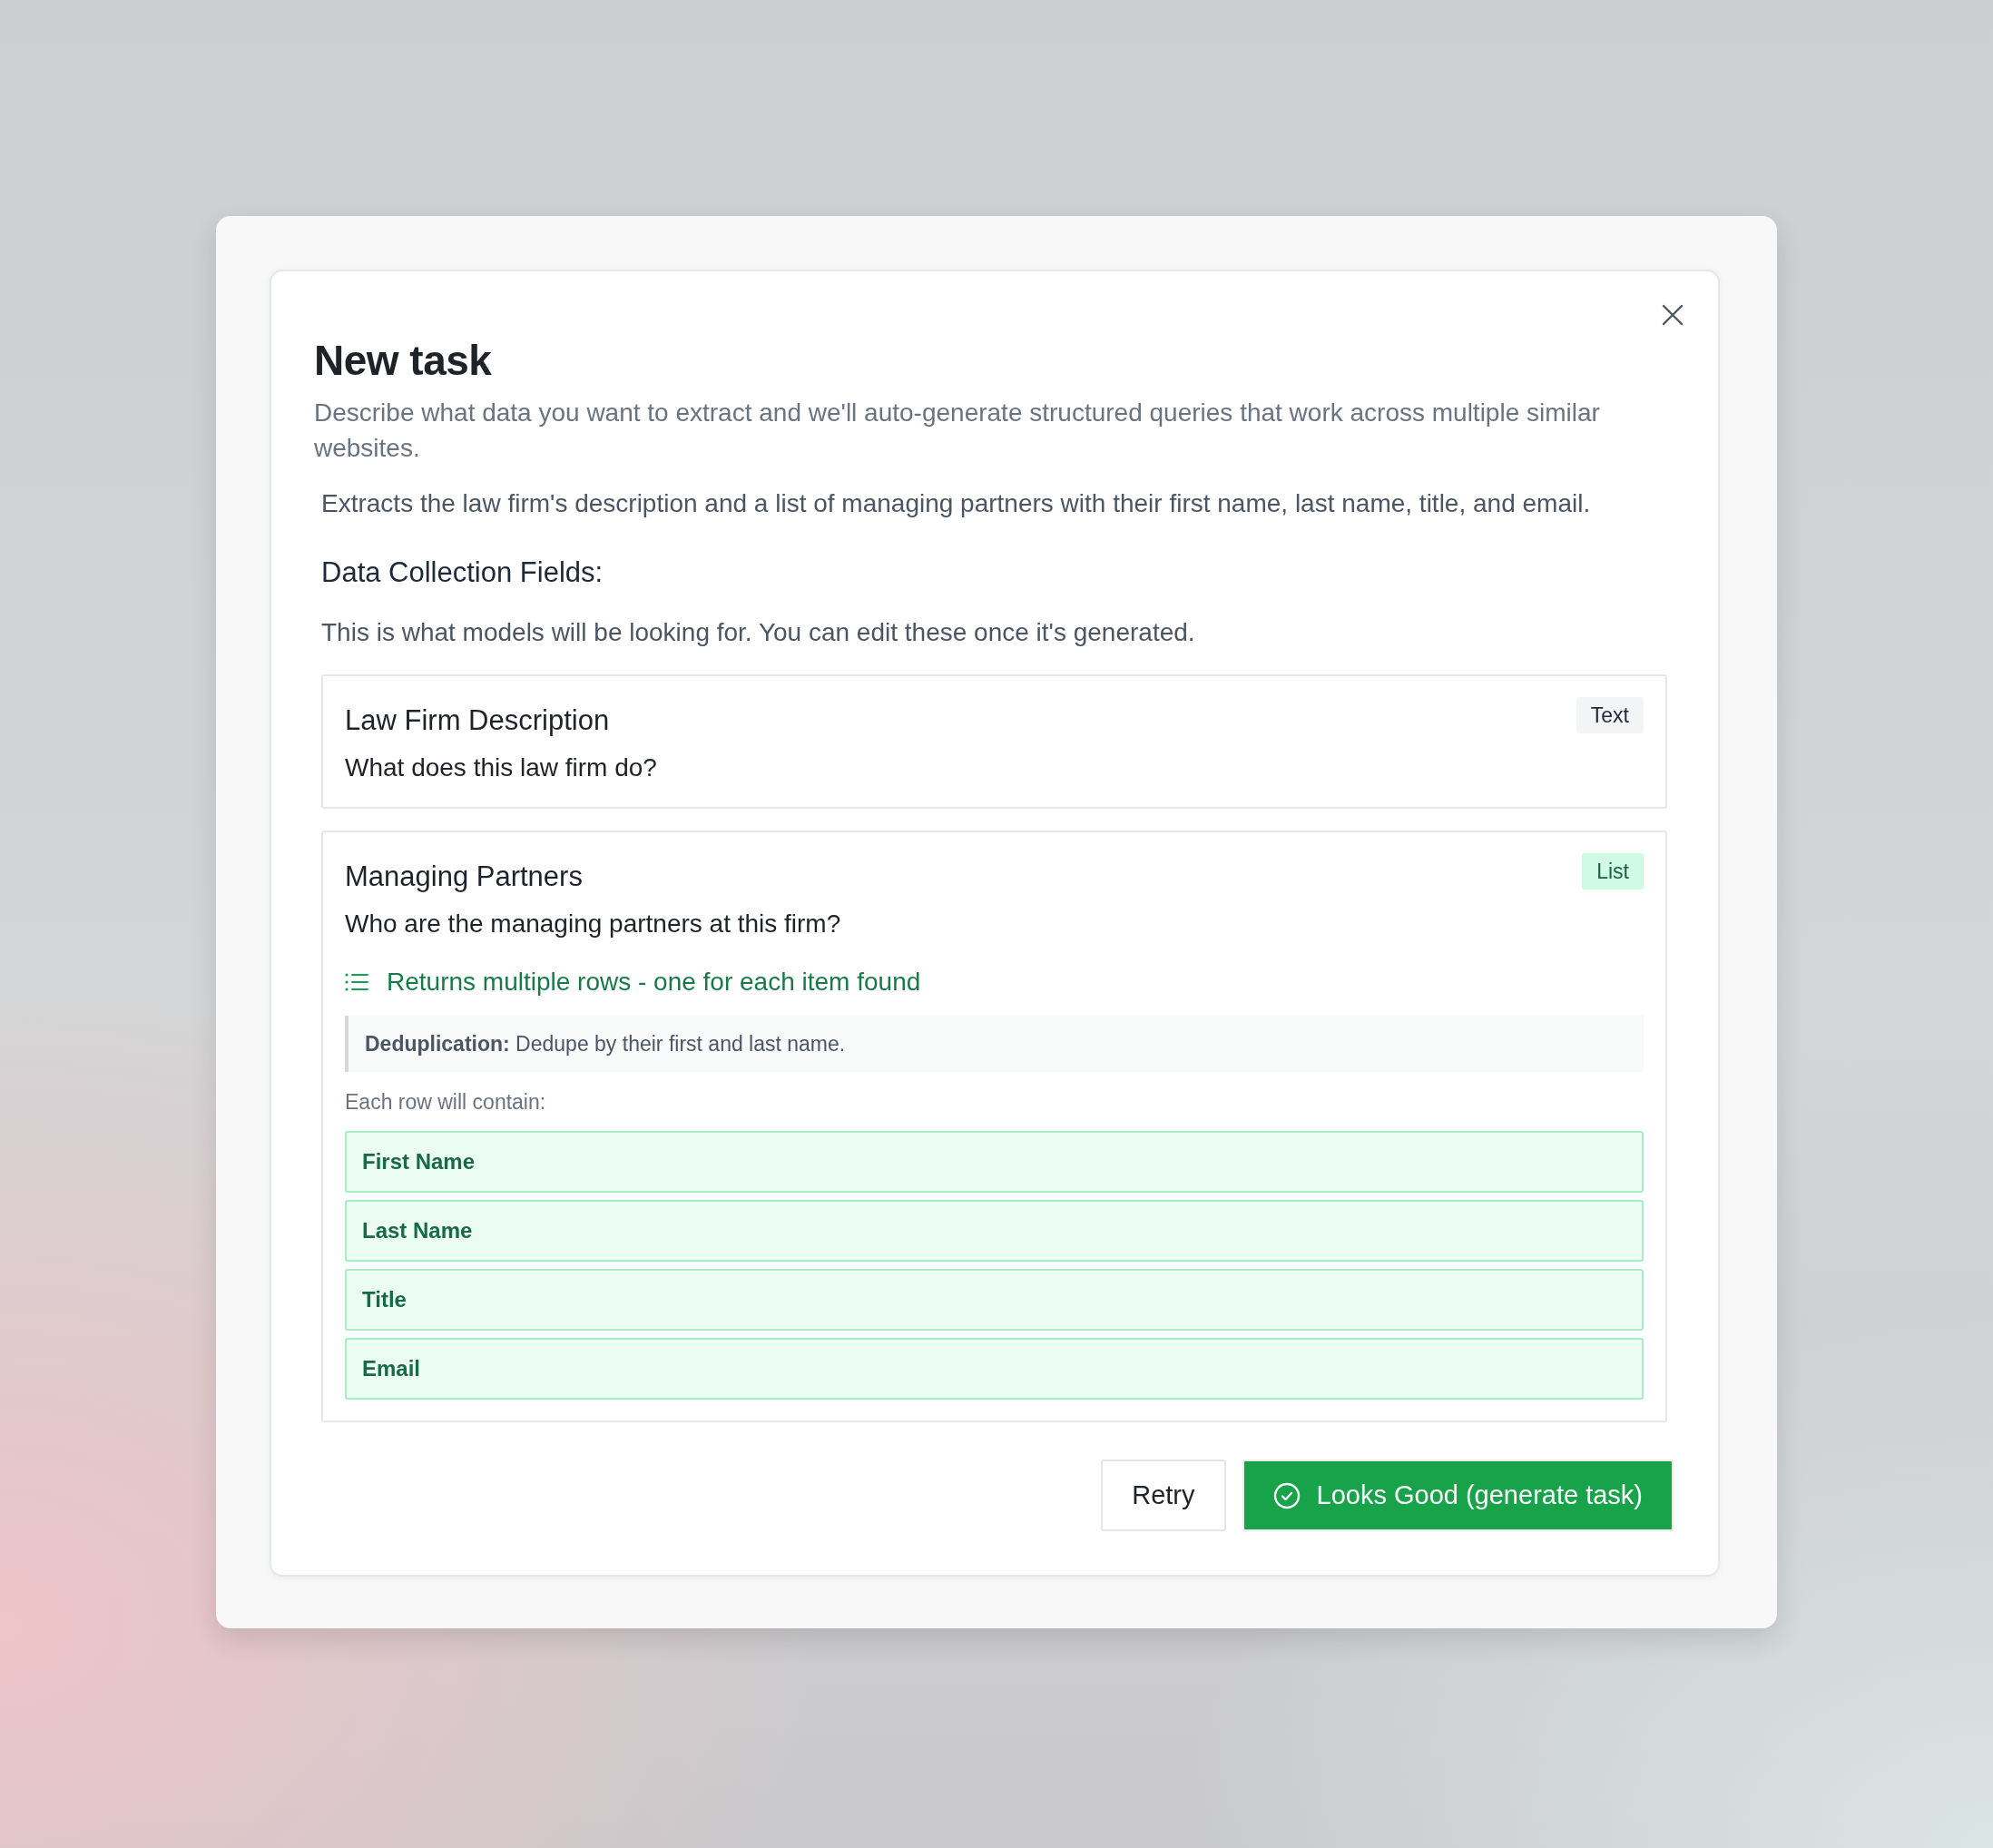 The height and width of the screenshot is (1848, 1993). I want to click on type-badge: Text, so click(1610, 715).